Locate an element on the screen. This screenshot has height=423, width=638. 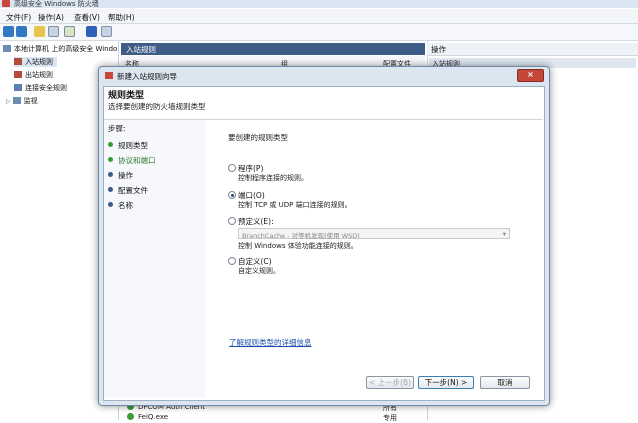
step-label: 配置文件 is located at coordinates (133, 190).